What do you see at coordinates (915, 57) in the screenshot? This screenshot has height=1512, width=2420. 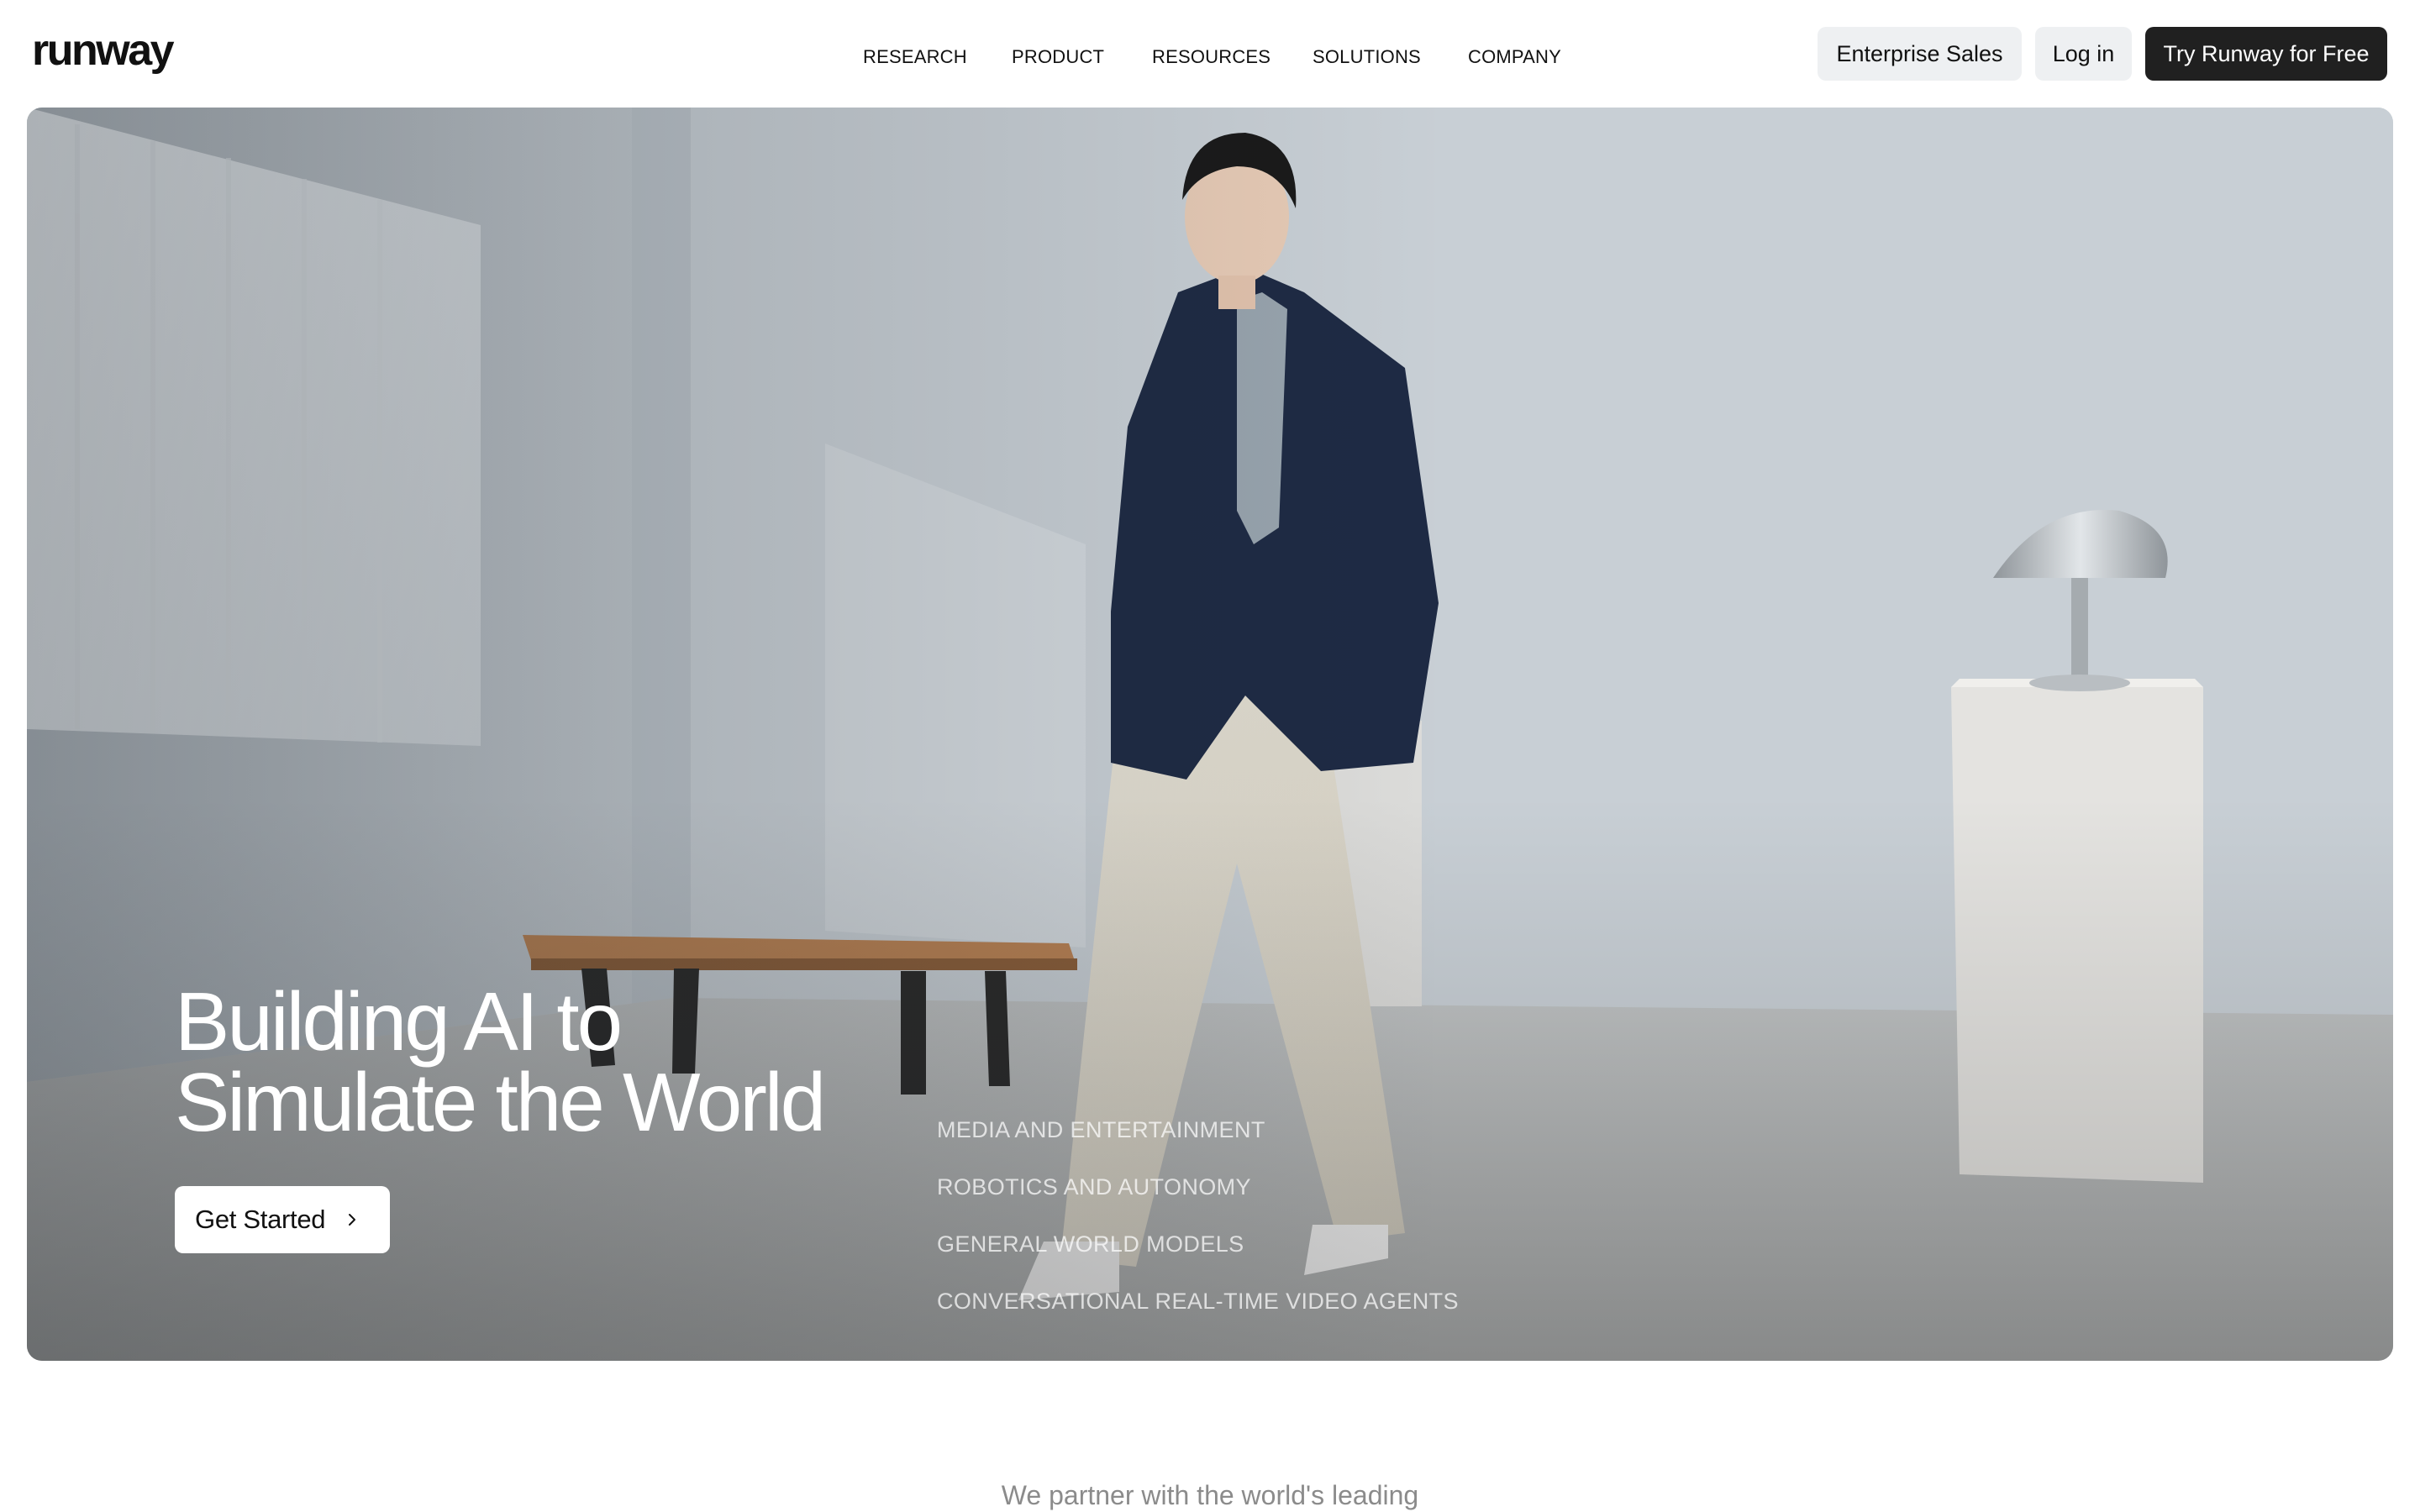 I see `nav-research: RESEARCH` at bounding box center [915, 57].